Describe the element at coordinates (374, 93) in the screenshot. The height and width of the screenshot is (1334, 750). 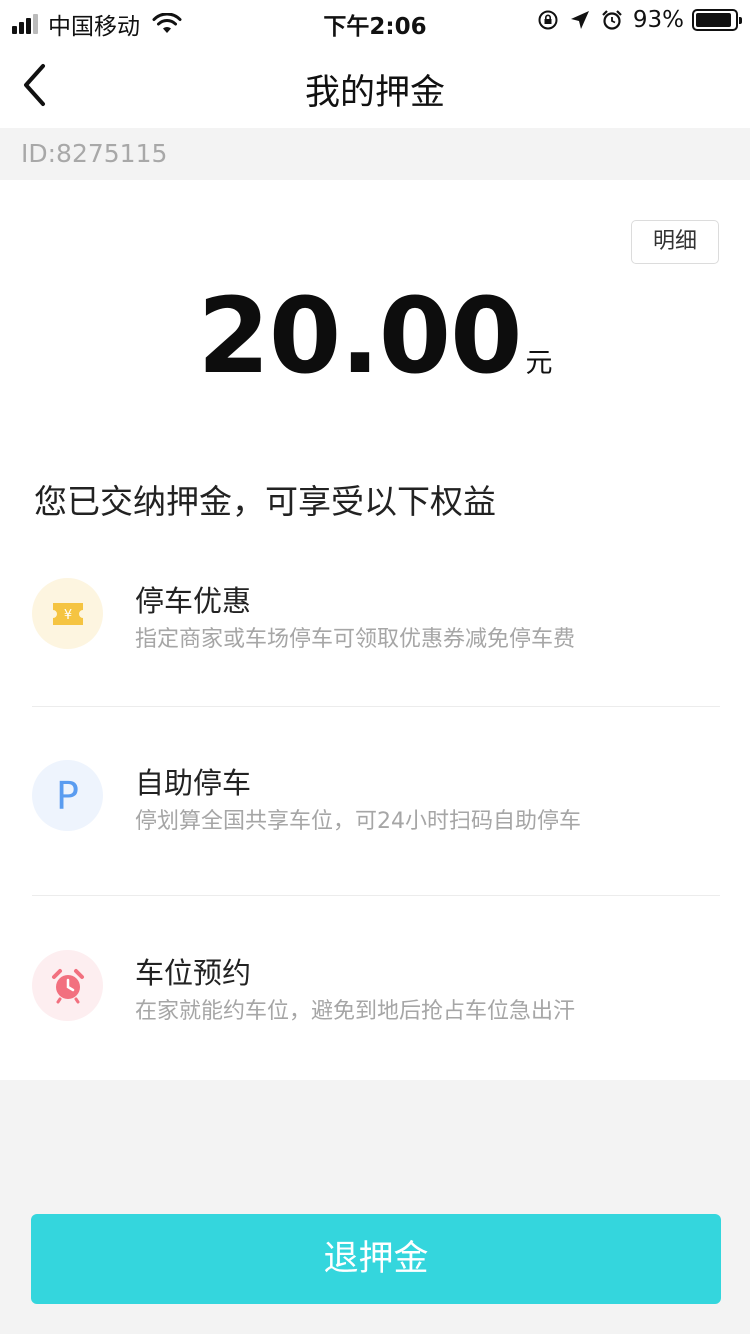
I see `page-title: 我的押金` at that location.